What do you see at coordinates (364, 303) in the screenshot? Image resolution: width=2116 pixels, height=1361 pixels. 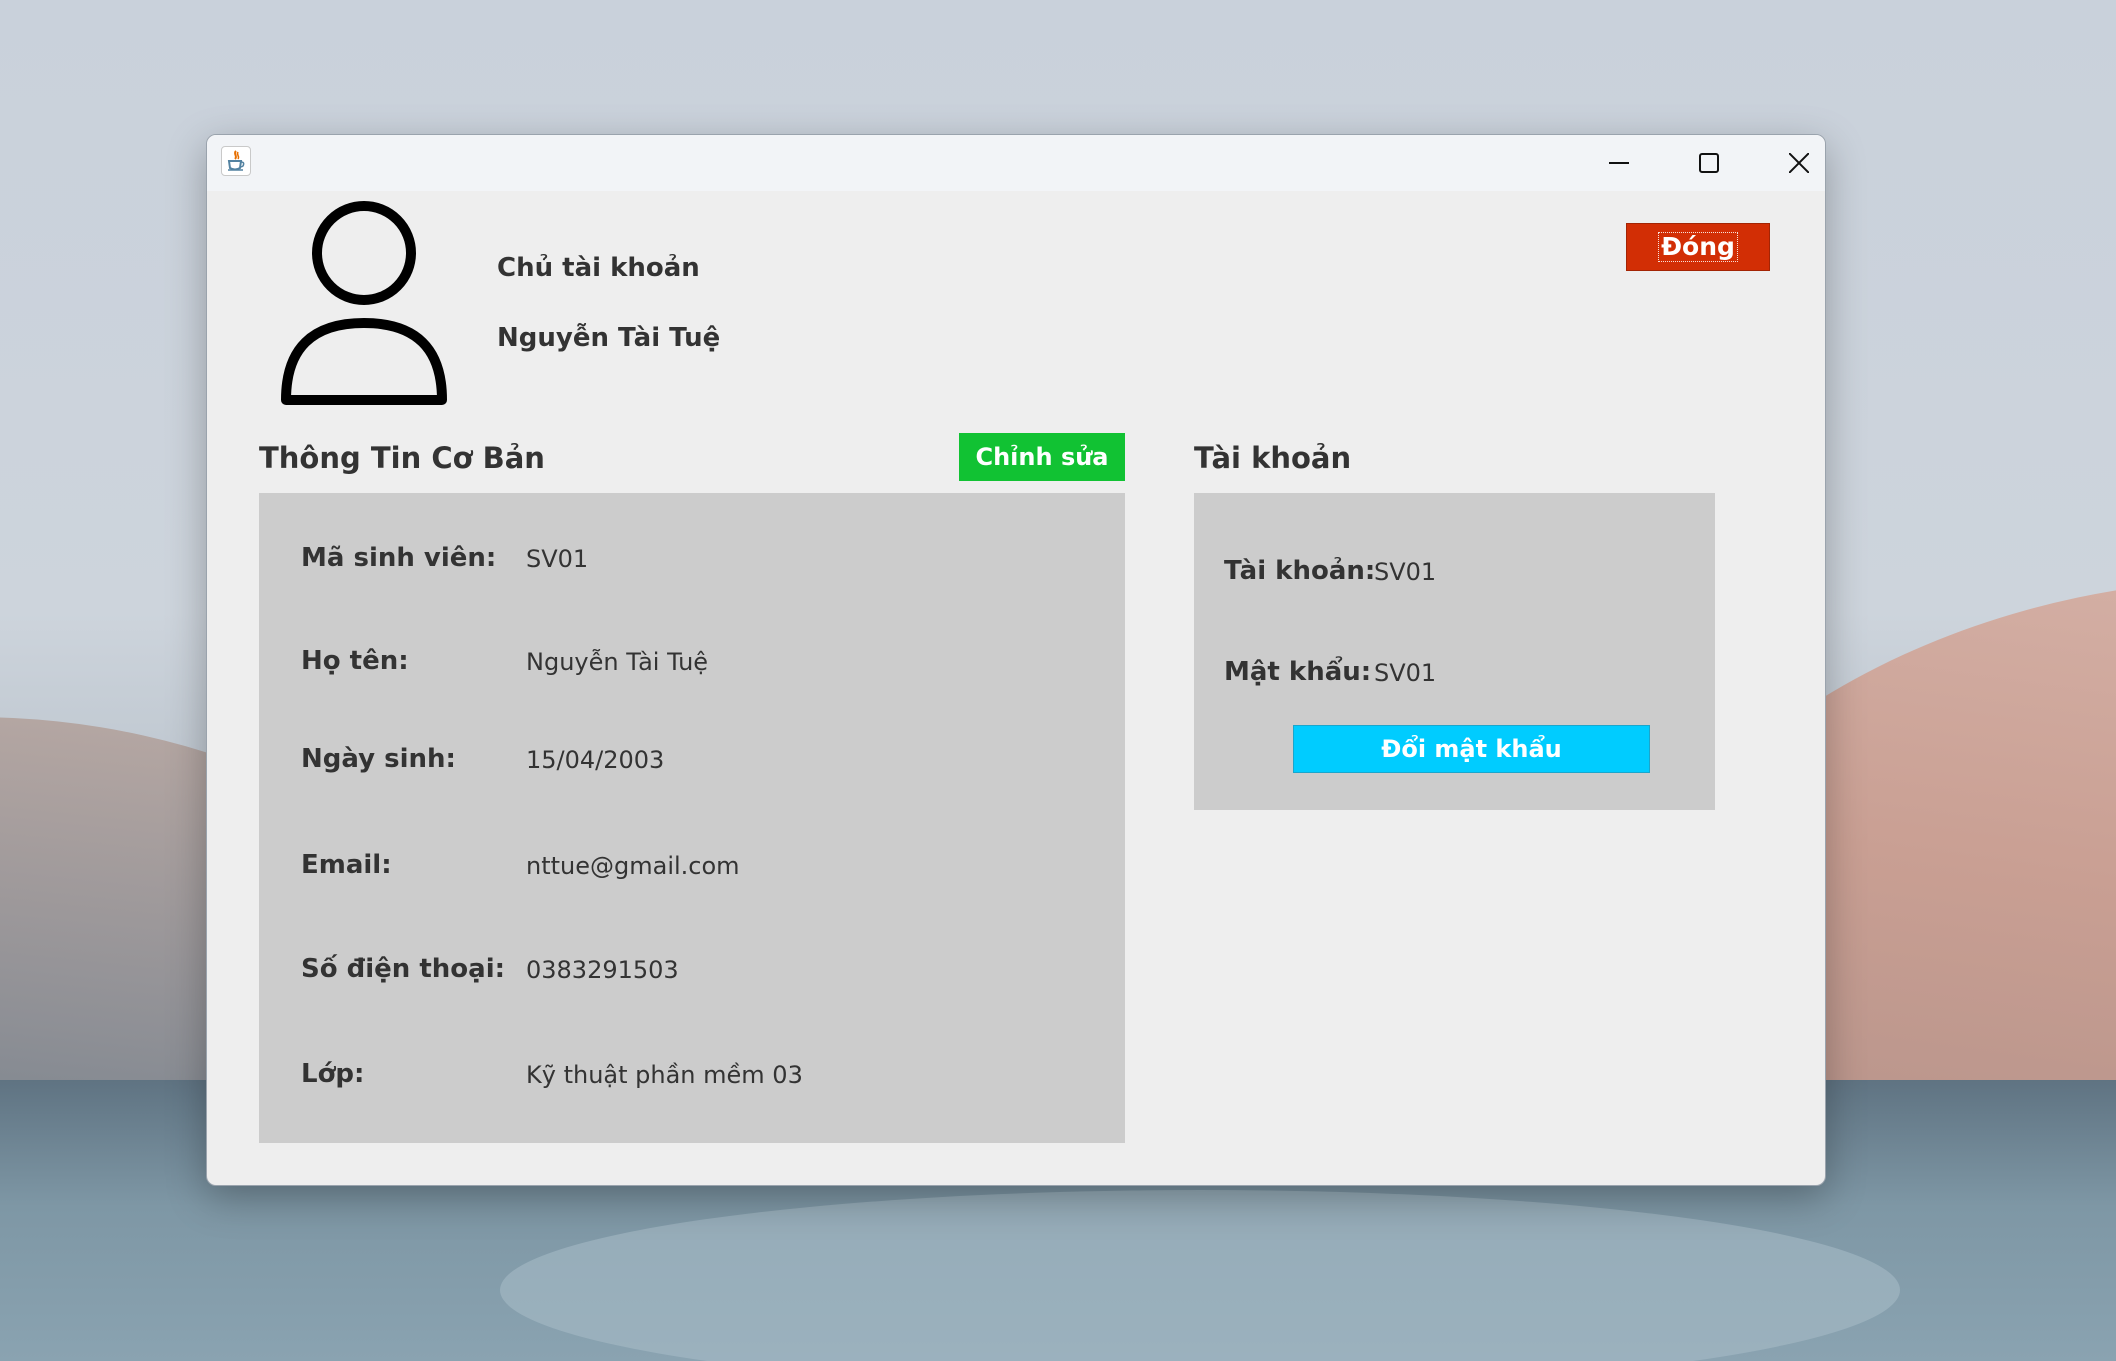 I see `user-avatar-icon` at bounding box center [364, 303].